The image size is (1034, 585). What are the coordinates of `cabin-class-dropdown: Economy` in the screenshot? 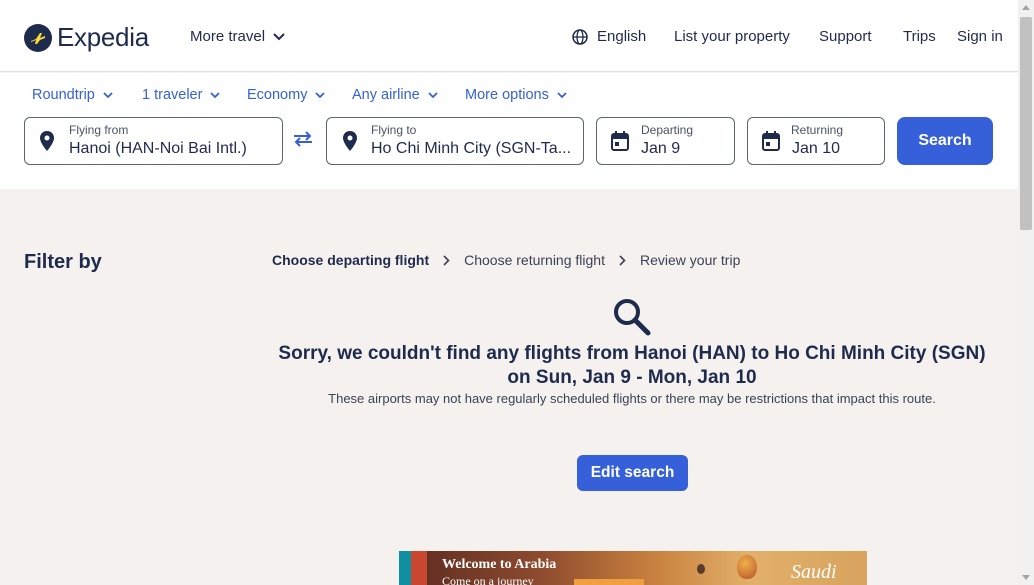 It's located at (286, 95).